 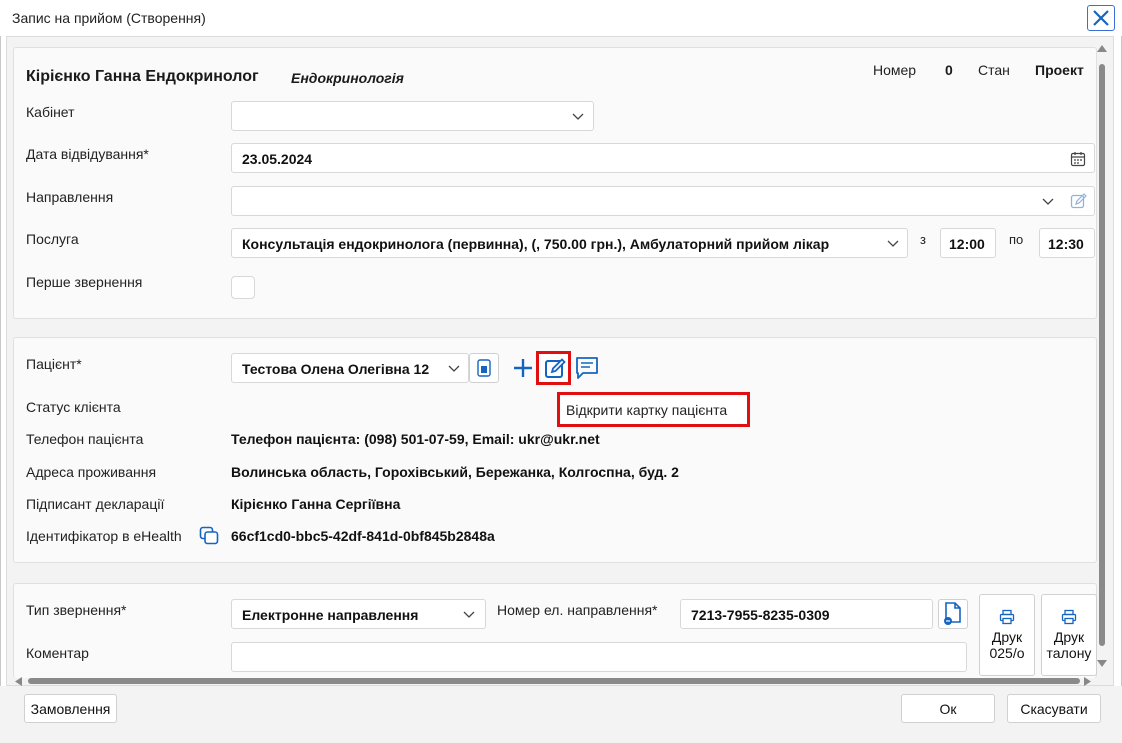 I want to click on patient-message-button, so click(x=587, y=368).